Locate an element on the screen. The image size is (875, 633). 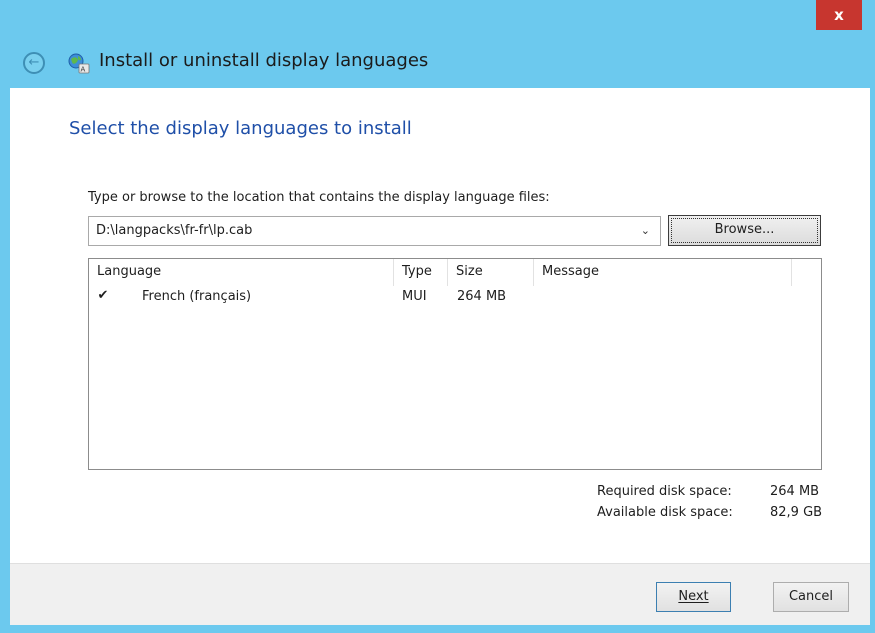
close-icon: x is located at coordinates (839, 15).